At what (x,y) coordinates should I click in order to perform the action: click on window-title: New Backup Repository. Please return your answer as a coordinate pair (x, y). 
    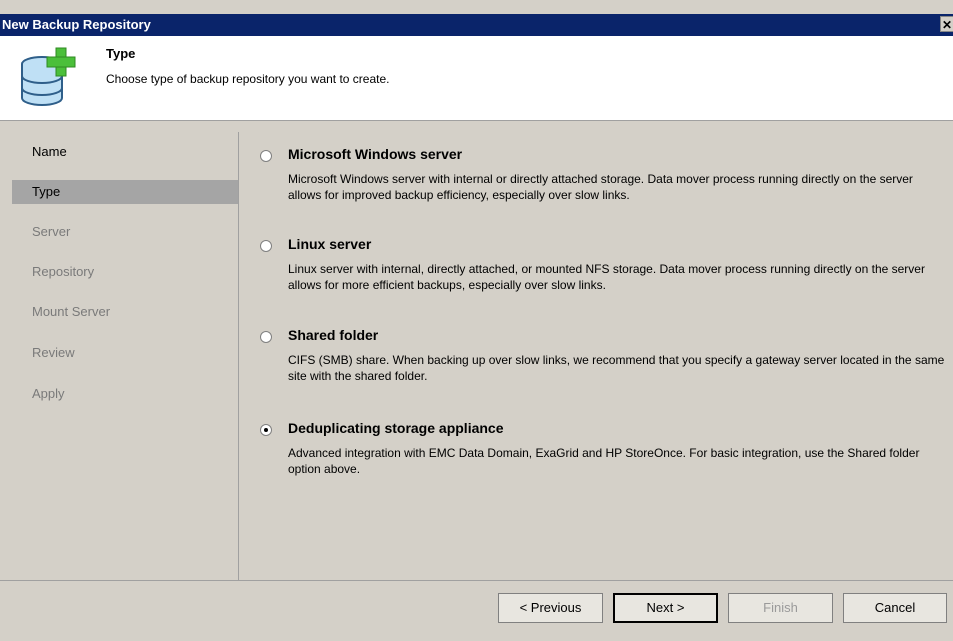
    Looking at the image, I should click on (76, 24).